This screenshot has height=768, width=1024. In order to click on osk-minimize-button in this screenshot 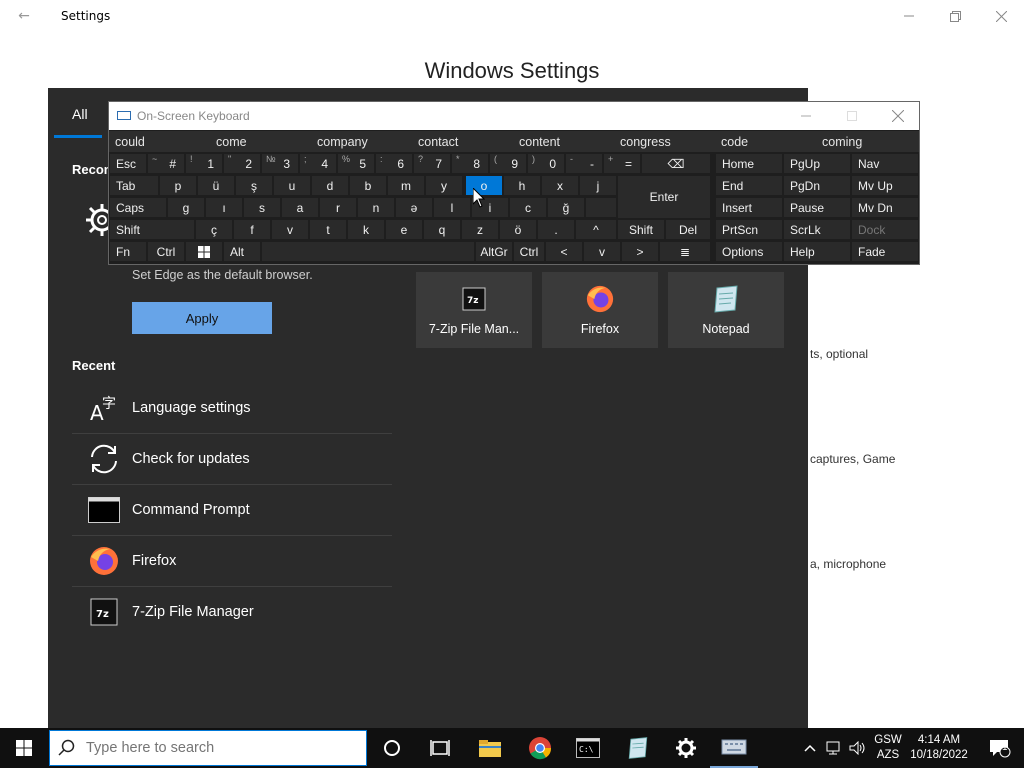, I will do `click(806, 116)`.